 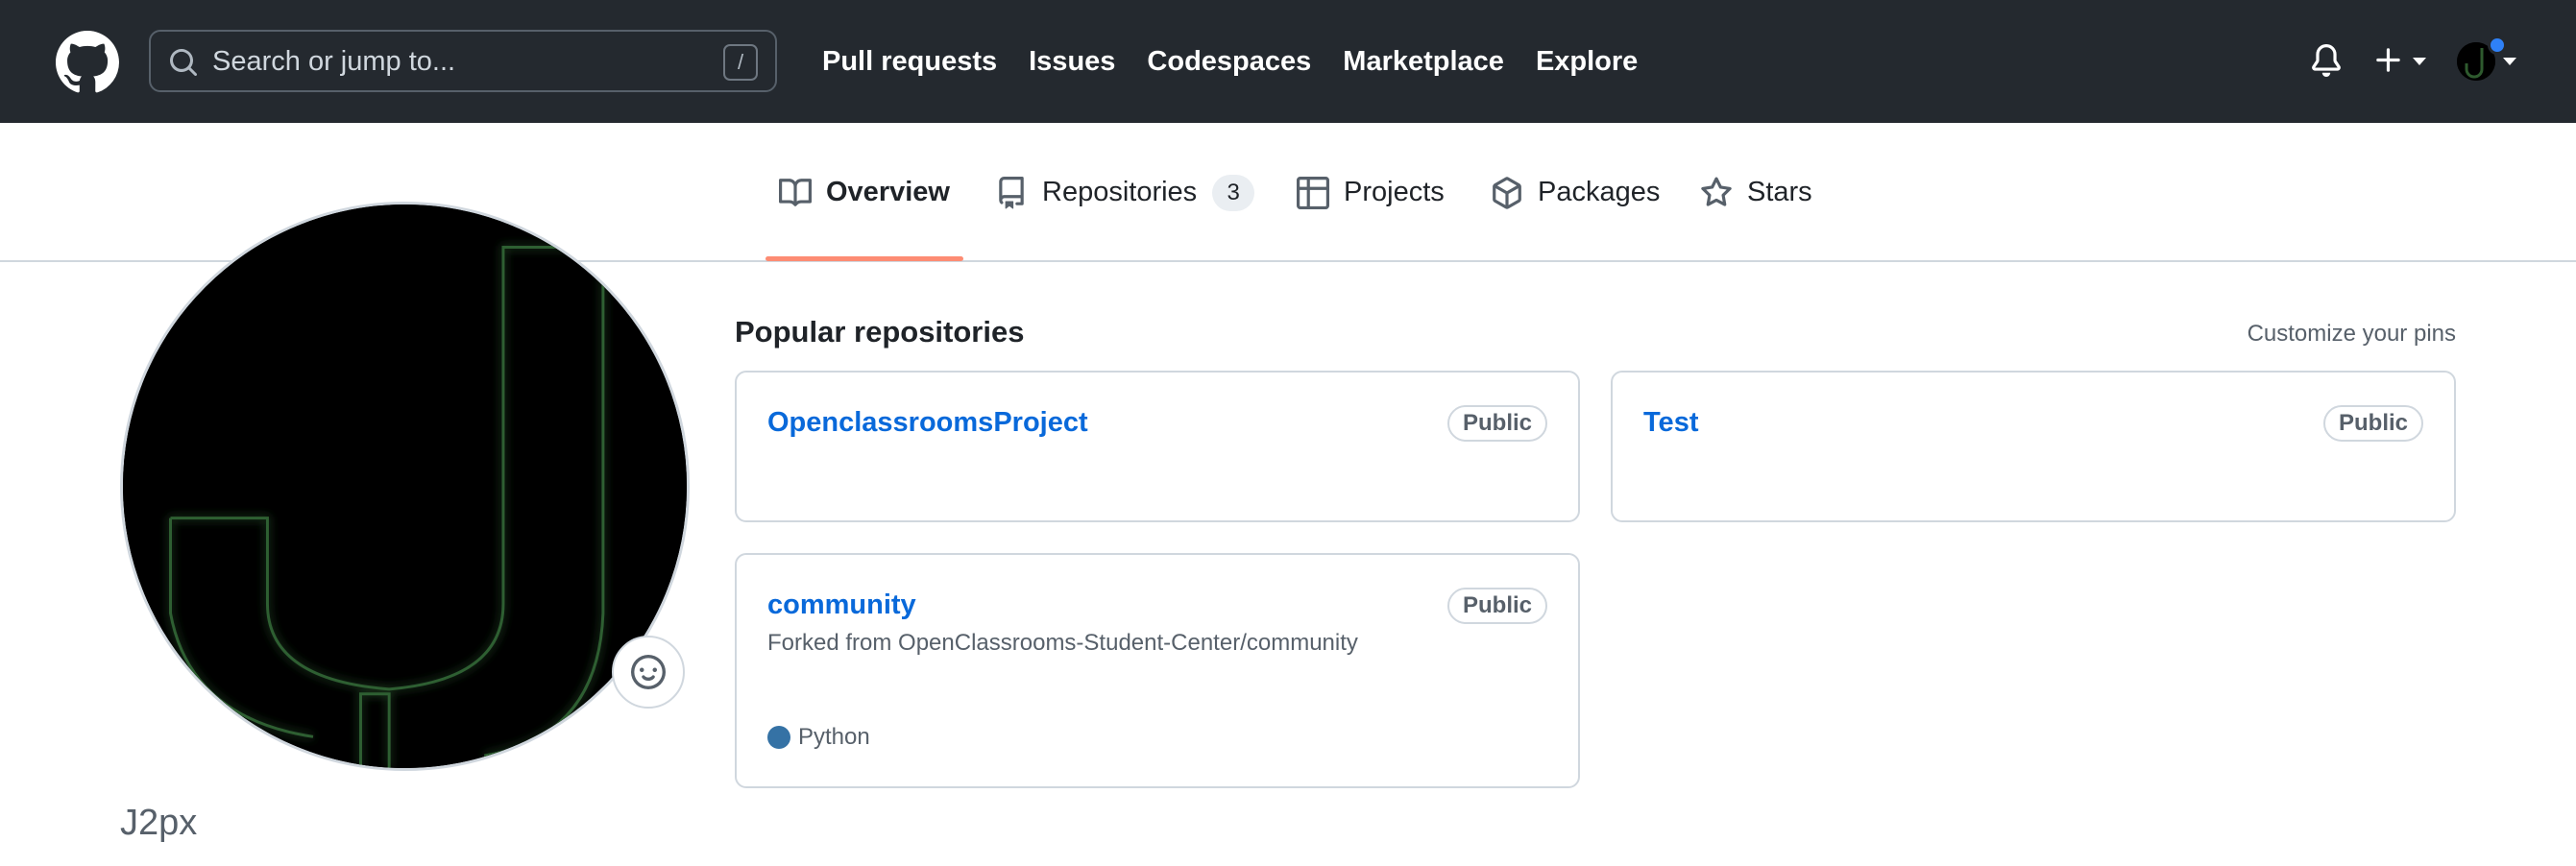 What do you see at coordinates (1012, 192) in the screenshot?
I see `repo-icon` at bounding box center [1012, 192].